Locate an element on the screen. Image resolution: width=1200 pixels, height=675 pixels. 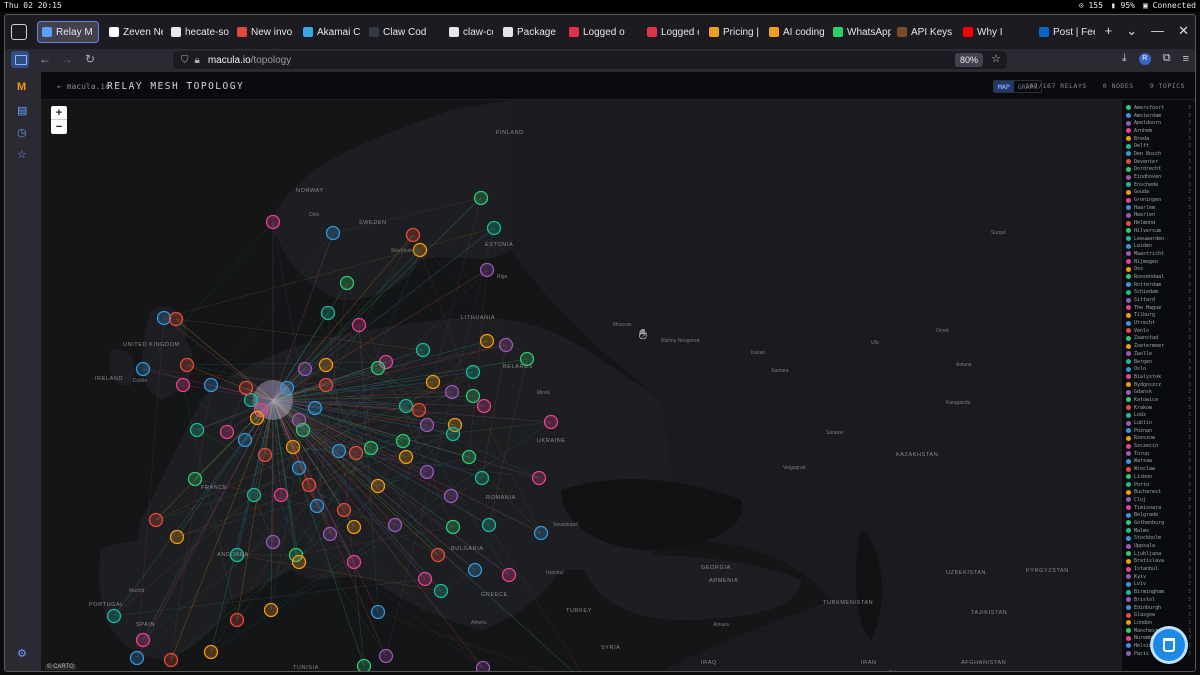
minimize-icon: — is located at coordinates (1157, 31).